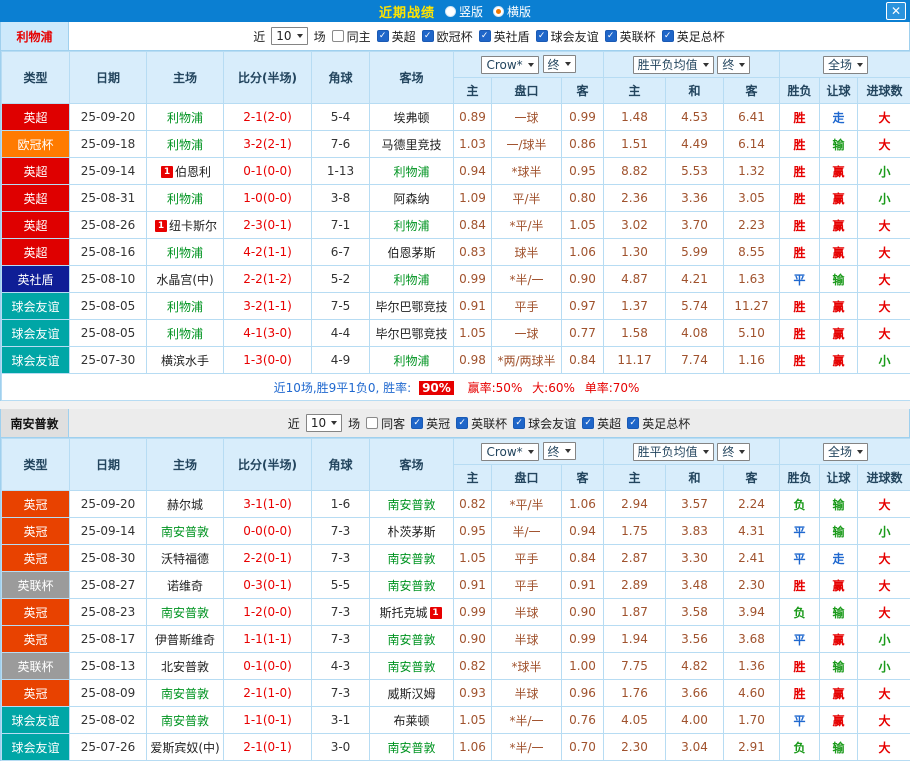  What do you see at coordinates (385, 423) in the screenshot?
I see `same-venue-checkbox: 同客` at bounding box center [385, 423].